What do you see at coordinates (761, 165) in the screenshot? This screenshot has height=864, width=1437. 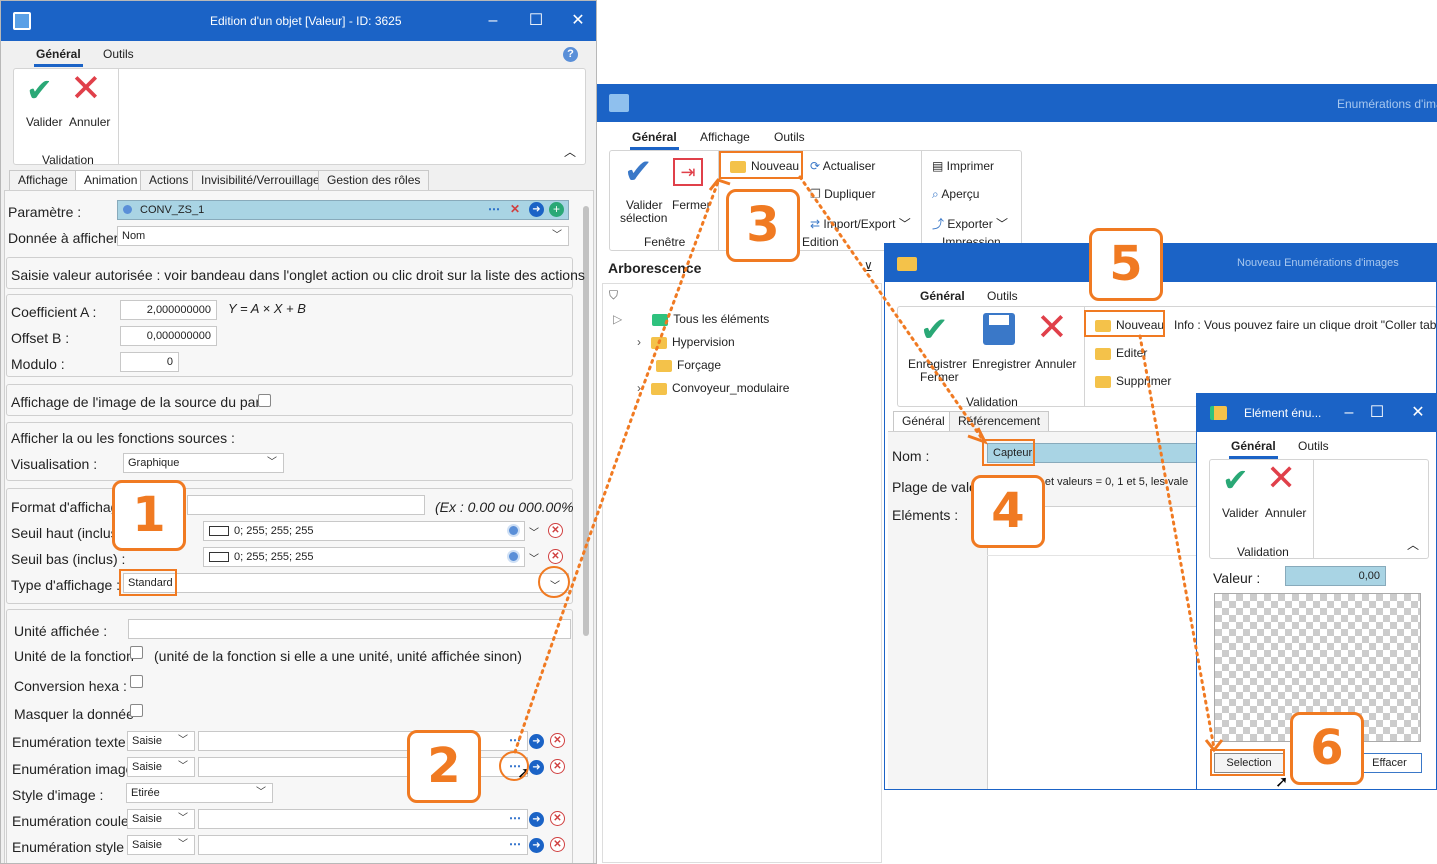 I see `highlight-win2-nouveau` at bounding box center [761, 165].